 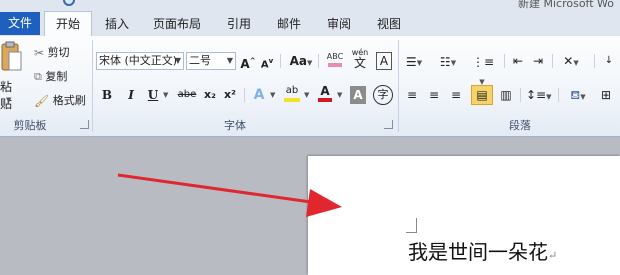 I want to click on paste-button: 粘贴 ▼, so click(x=11, y=75).